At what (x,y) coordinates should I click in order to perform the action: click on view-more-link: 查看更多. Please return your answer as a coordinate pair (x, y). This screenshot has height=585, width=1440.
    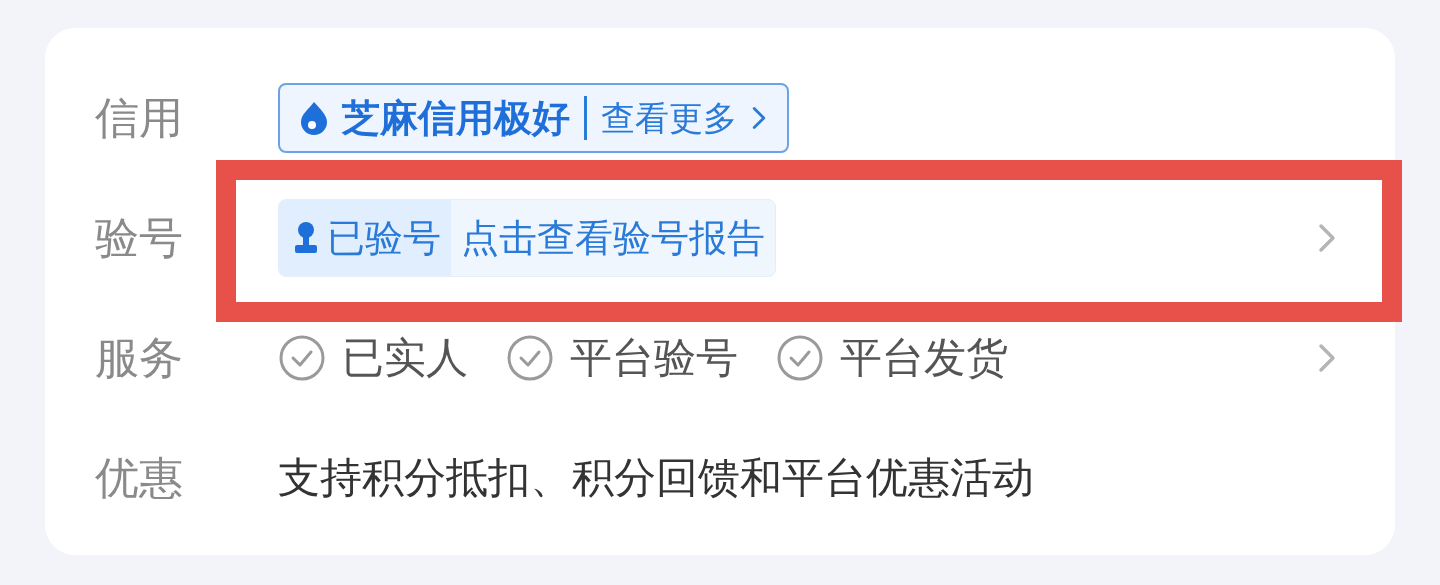
    Looking at the image, I should click on (669, 118).